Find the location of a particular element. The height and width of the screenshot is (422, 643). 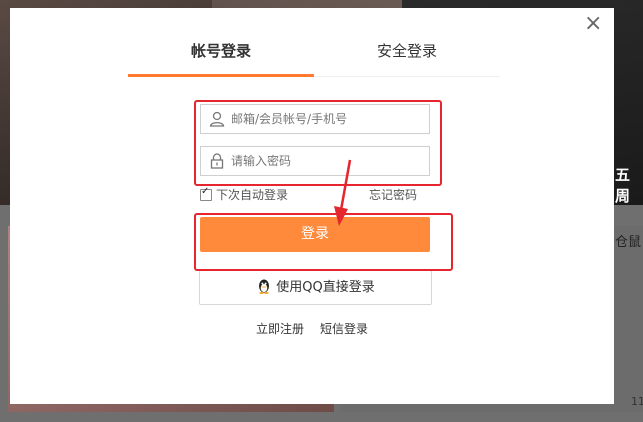

remember-me: 下次自动登录 is located at coordinates (244, 194).